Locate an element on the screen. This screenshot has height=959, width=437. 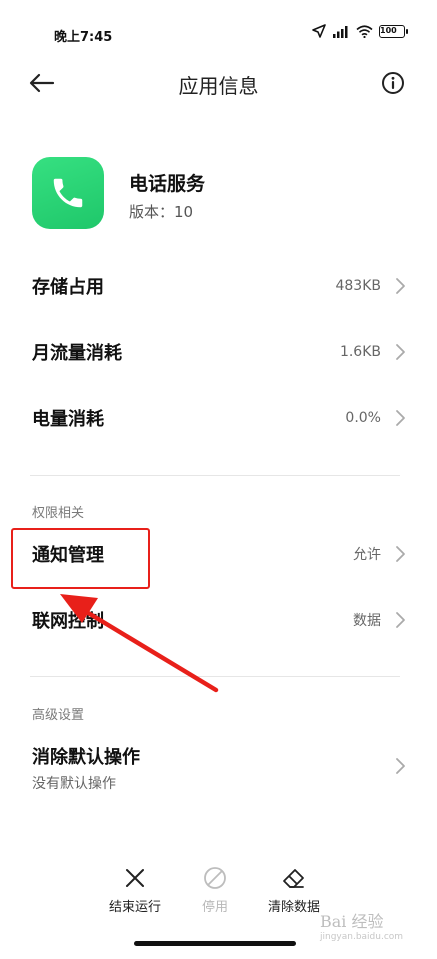
section-title-permissions: 权限相关 is located at coordinates (58, 513).